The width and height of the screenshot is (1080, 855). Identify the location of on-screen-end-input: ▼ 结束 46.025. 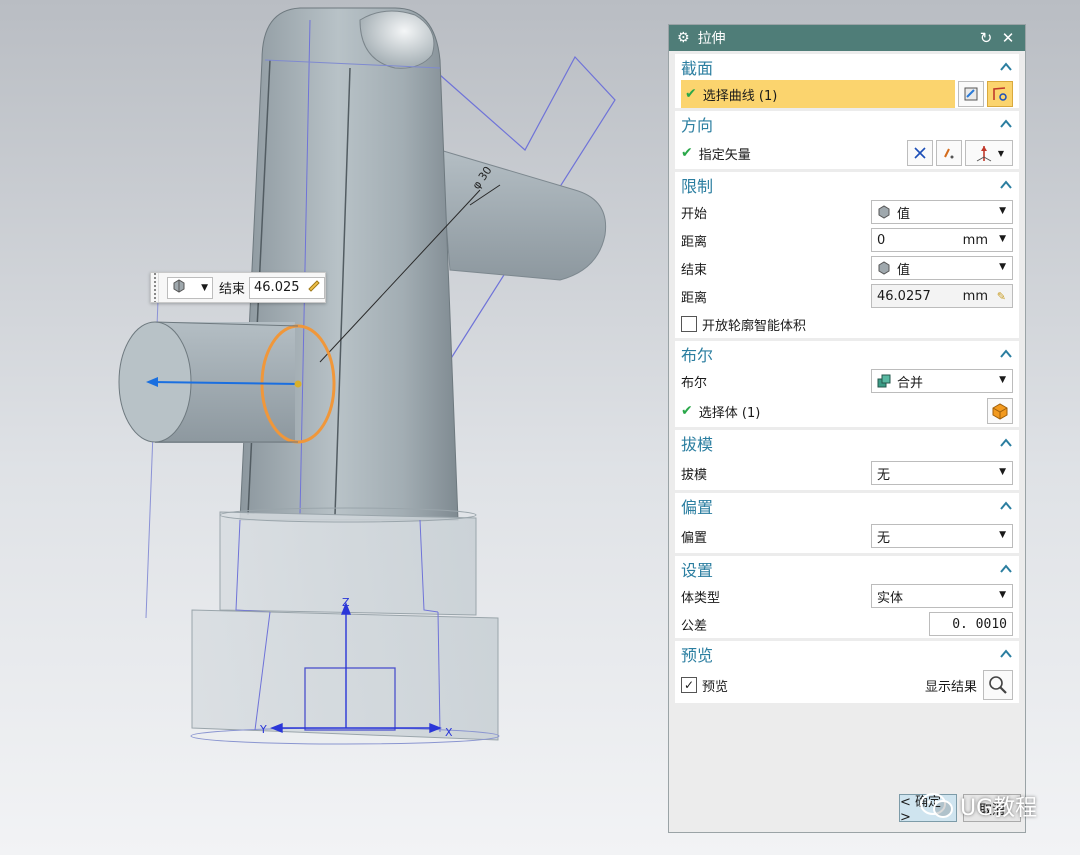
(238, 287).